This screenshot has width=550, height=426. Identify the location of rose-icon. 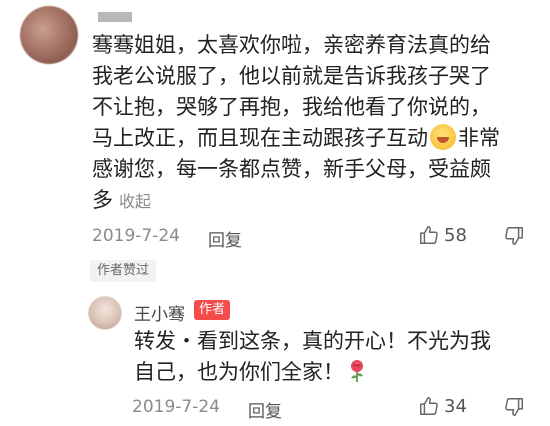
(357, 371).